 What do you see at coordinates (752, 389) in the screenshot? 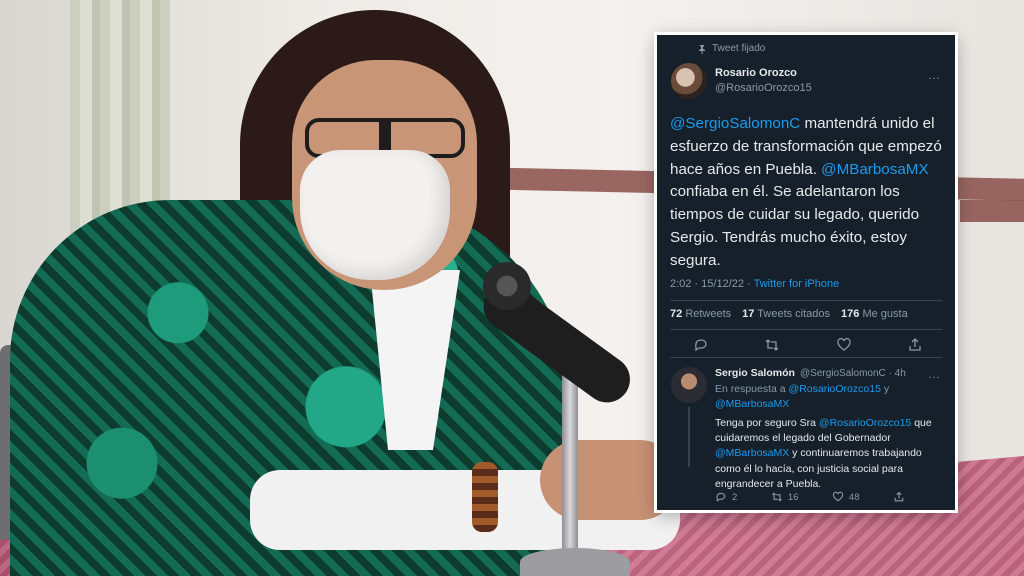
I see `in-reply-prefix: En respuesta a` at bounding box center [752, 389].